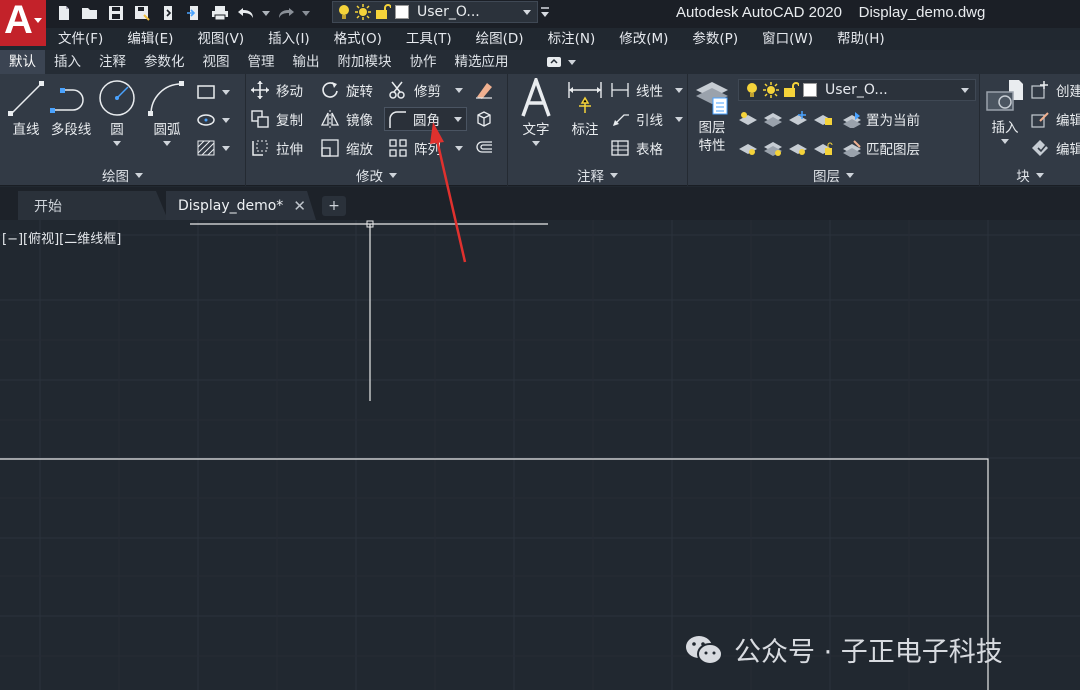  What do you see at coordinates (150, 39) in the screenshot?
I see `menu-edit: 编辑(E)` at bounding box center [150, 39].